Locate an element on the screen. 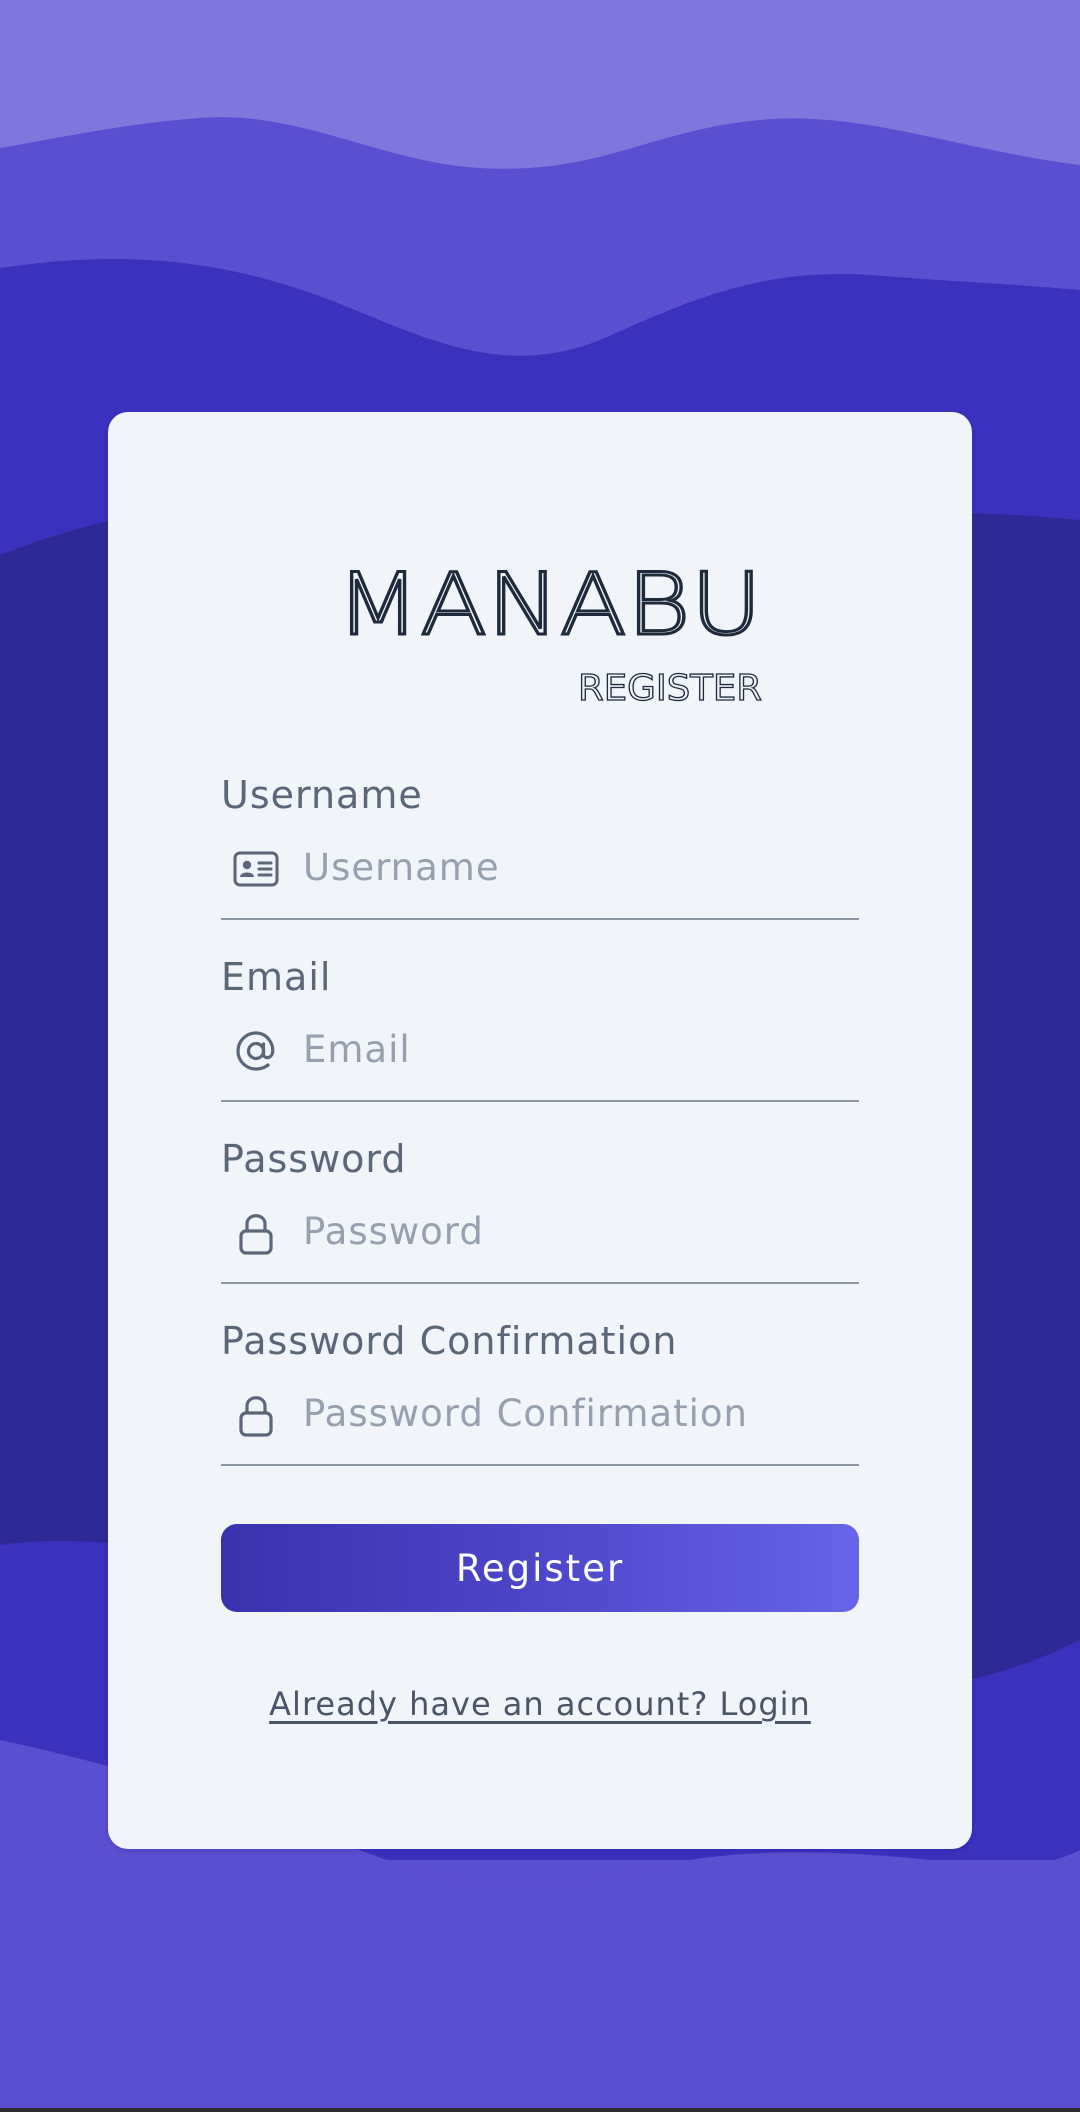 The height and width of the screenshot is (2112, 1080). password-field: Password is located at coordinates (540, 1210).